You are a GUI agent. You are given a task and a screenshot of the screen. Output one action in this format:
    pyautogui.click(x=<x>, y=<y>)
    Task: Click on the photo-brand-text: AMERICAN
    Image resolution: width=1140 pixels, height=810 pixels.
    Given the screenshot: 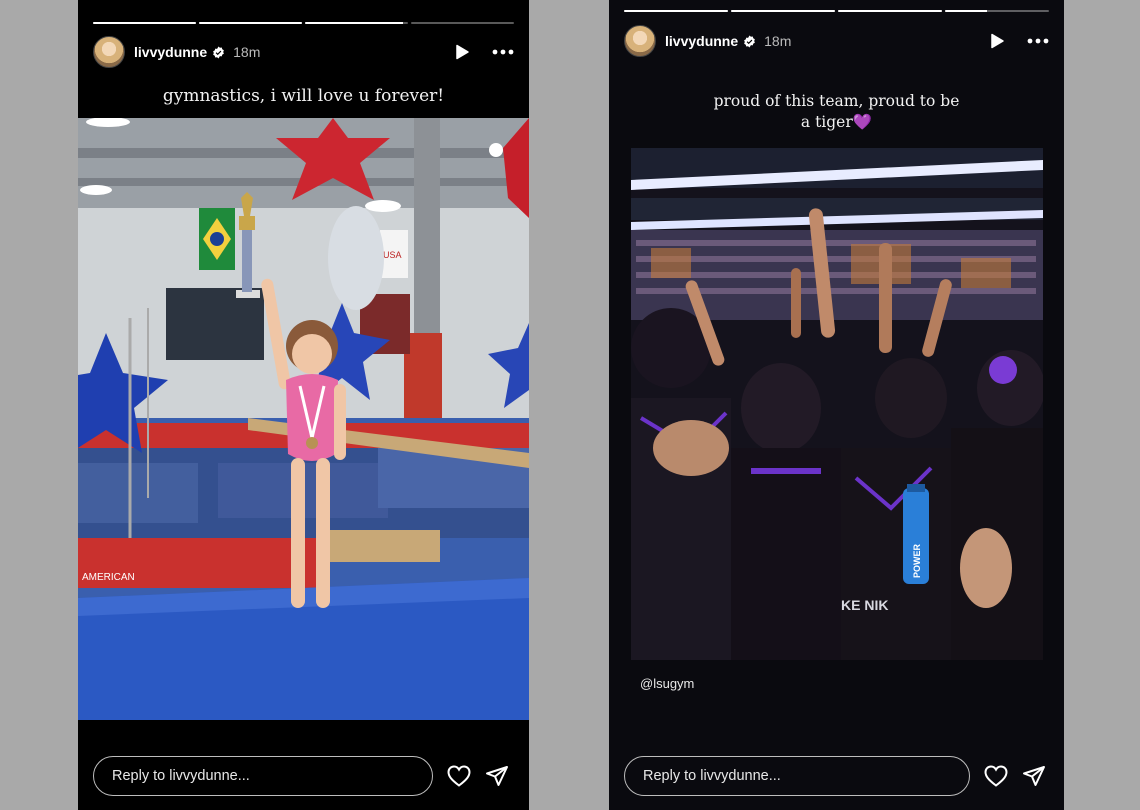 What is the action you would take?
    pyautogui.click(x=108, y=577)
    